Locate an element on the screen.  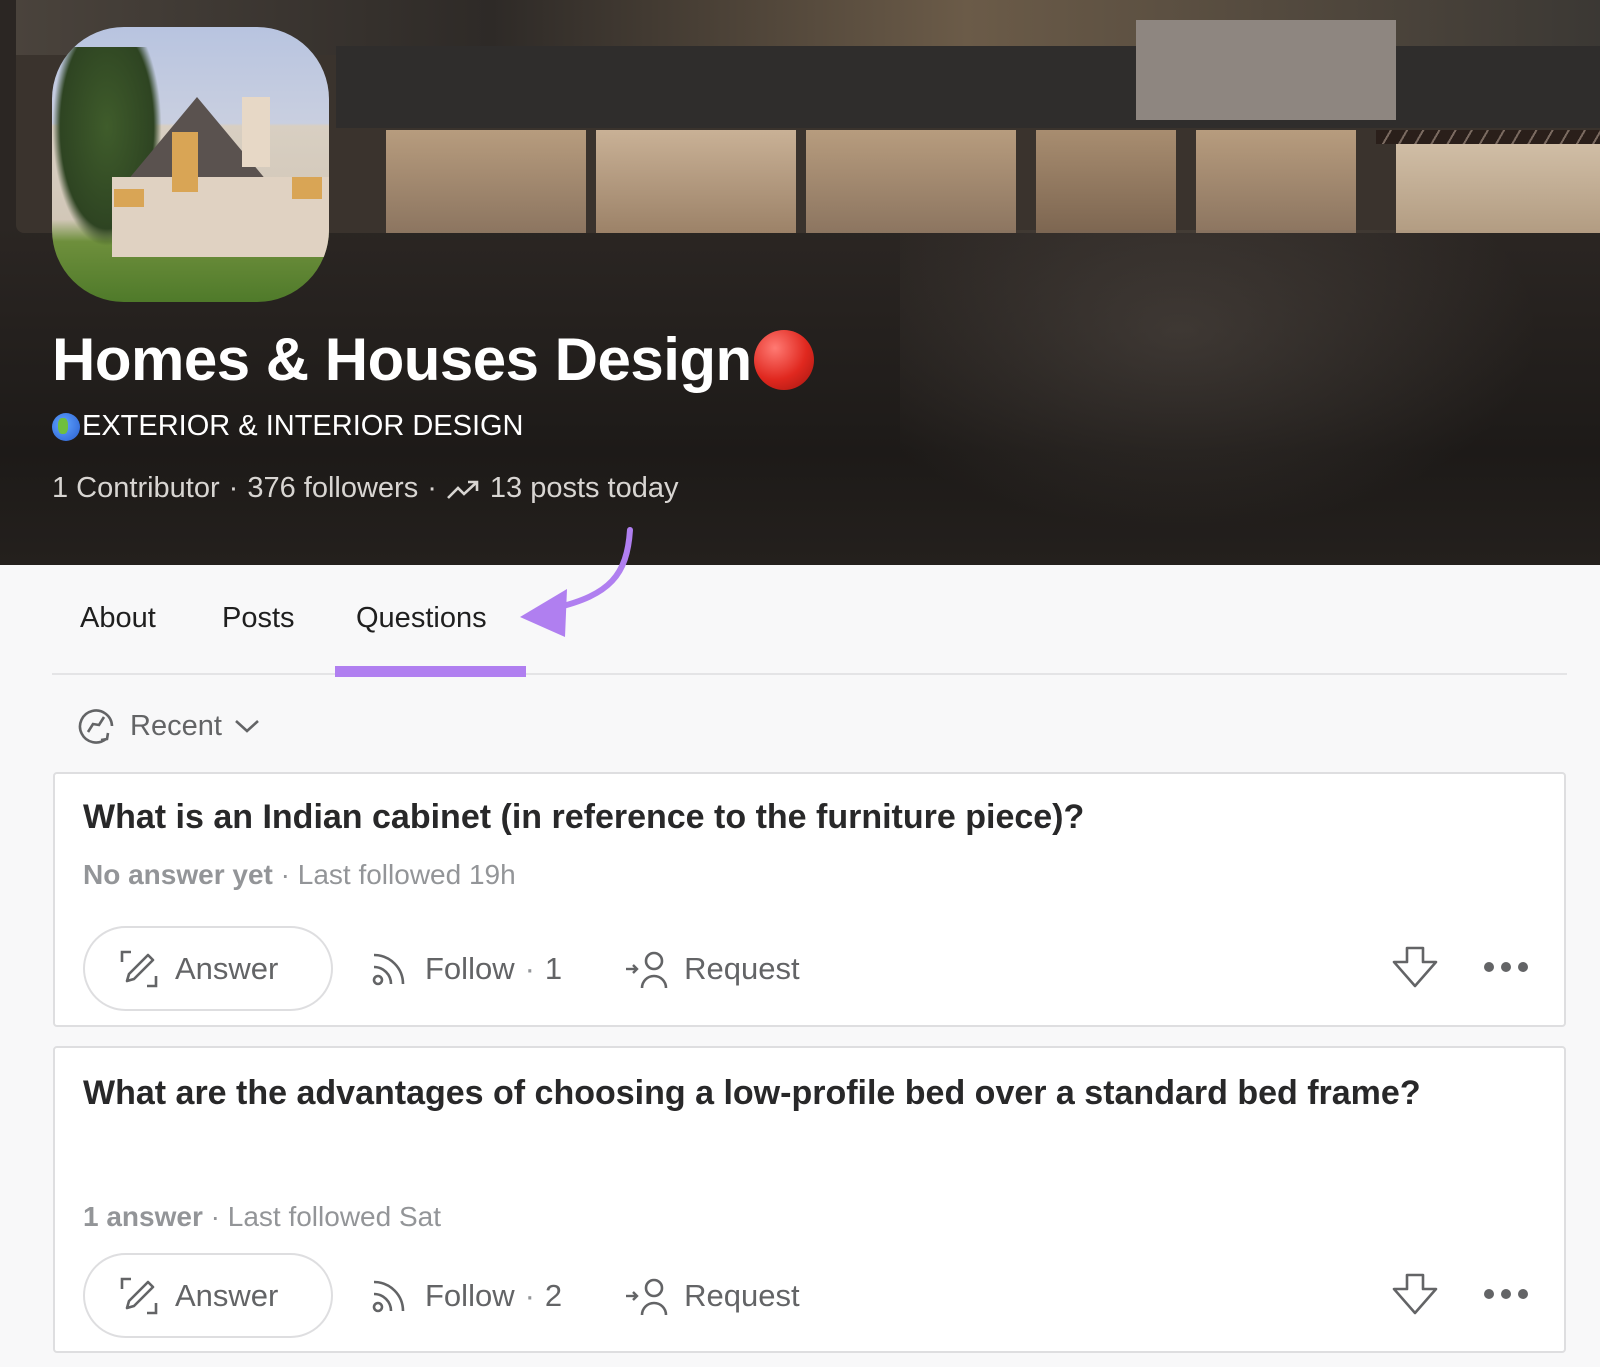
follow-count: 2 is located at coordinates (553, 1295).